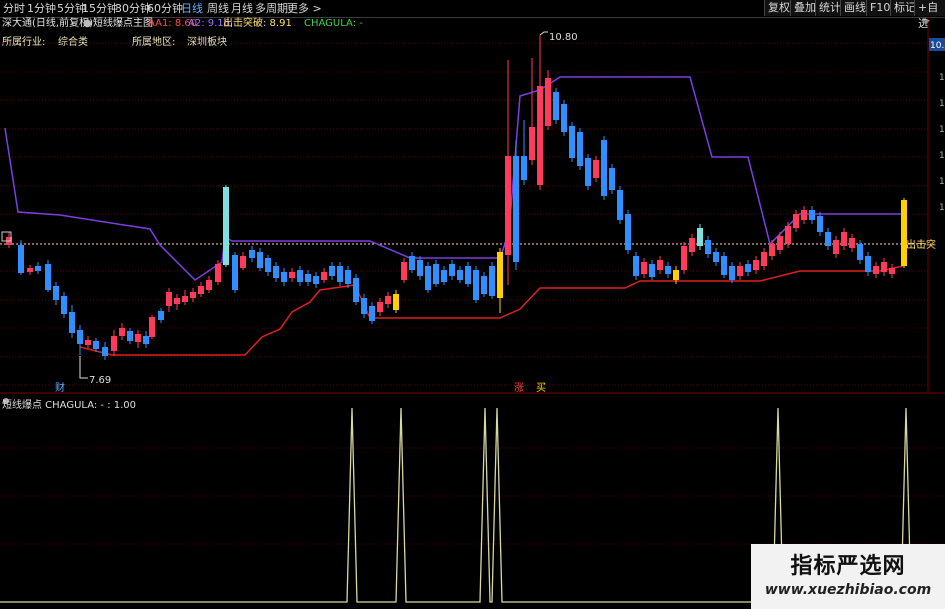 The width and height of the screenshot is (945, 609). Describe the element at coordinates (69, 405) in the screenshot. I see `sub-indicator-text: 短线爆点 CHAGULA: - : 1.00` at that location.